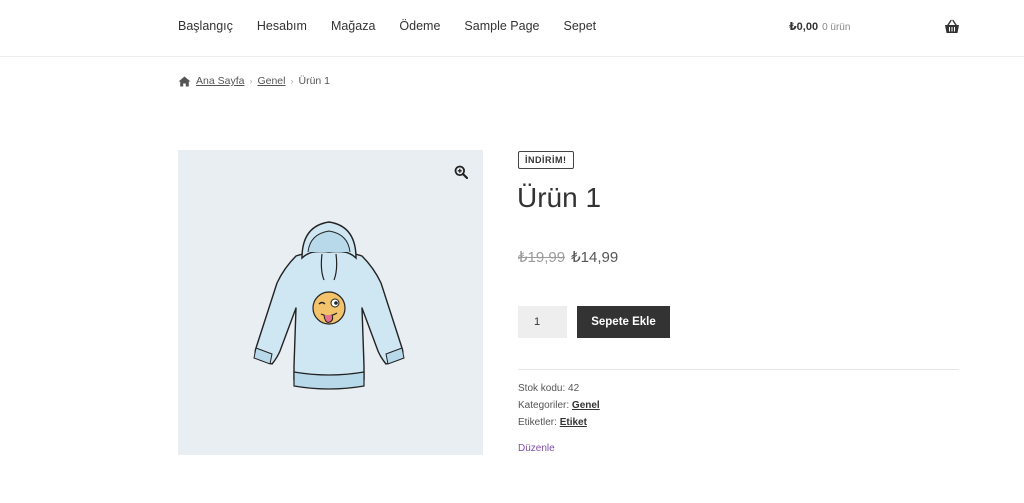  Describe the element at coordinates (623, 322) in the screenshot. I see `add-to-cart-button: Sepete Ekle` at that location.